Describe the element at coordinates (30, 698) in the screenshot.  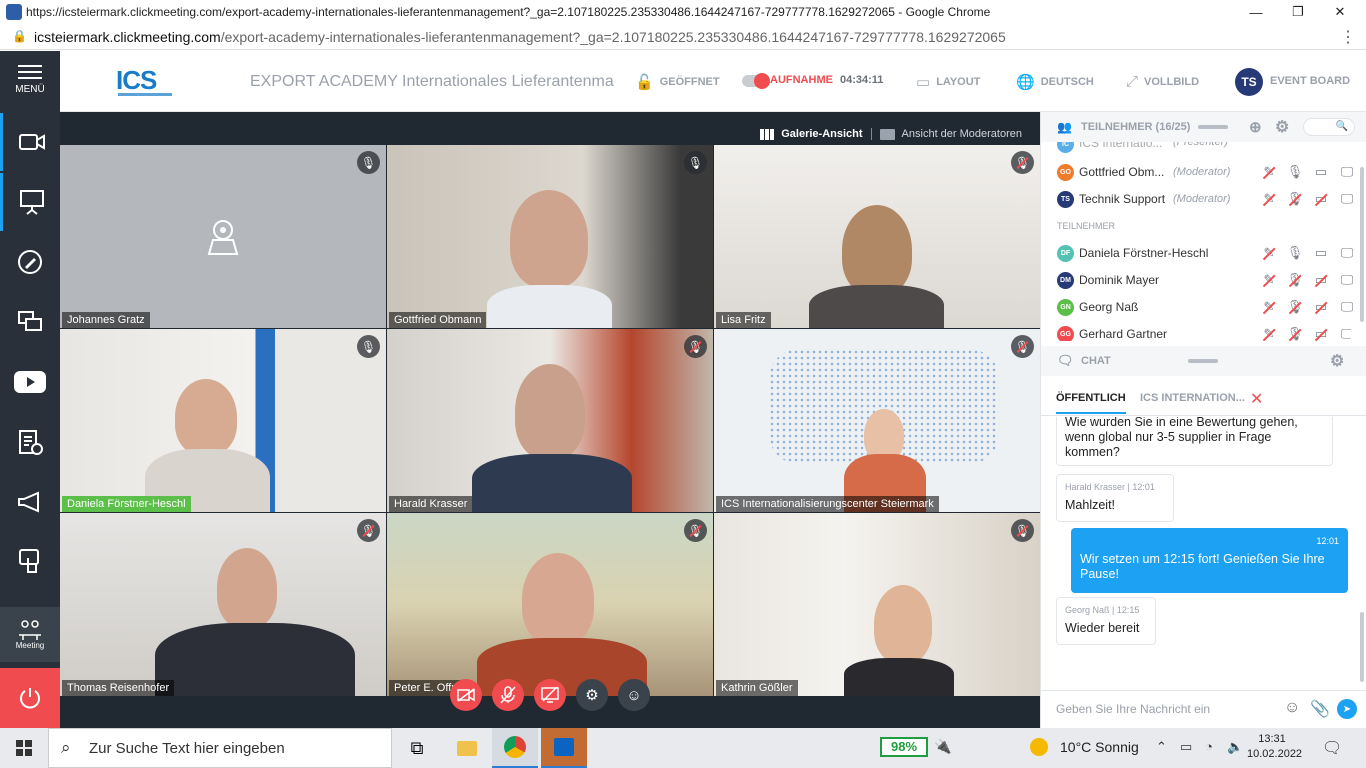
I see `leave-button` at that location.